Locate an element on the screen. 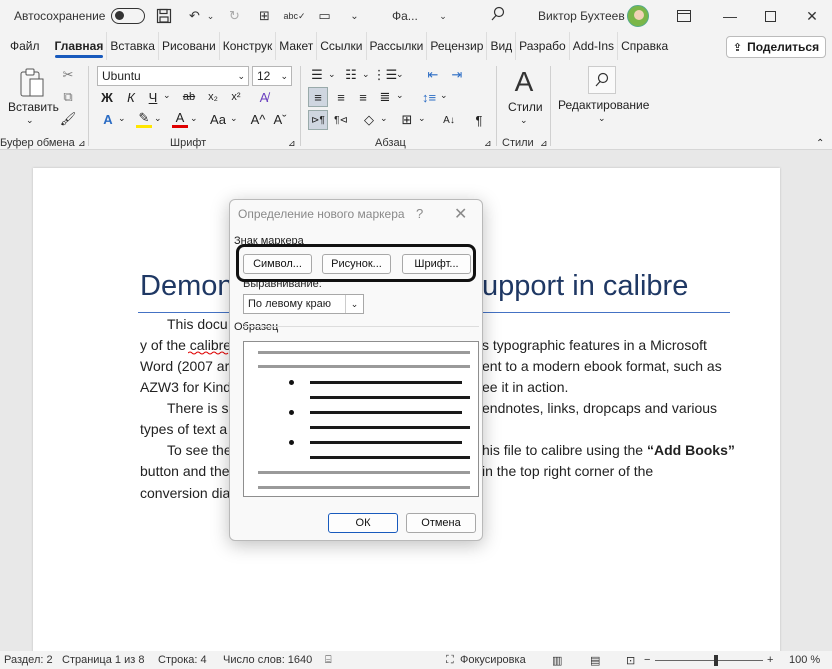 The image size is (832, 669). share-button: ⇪ Поделиться is located at coordinates (776, 47).